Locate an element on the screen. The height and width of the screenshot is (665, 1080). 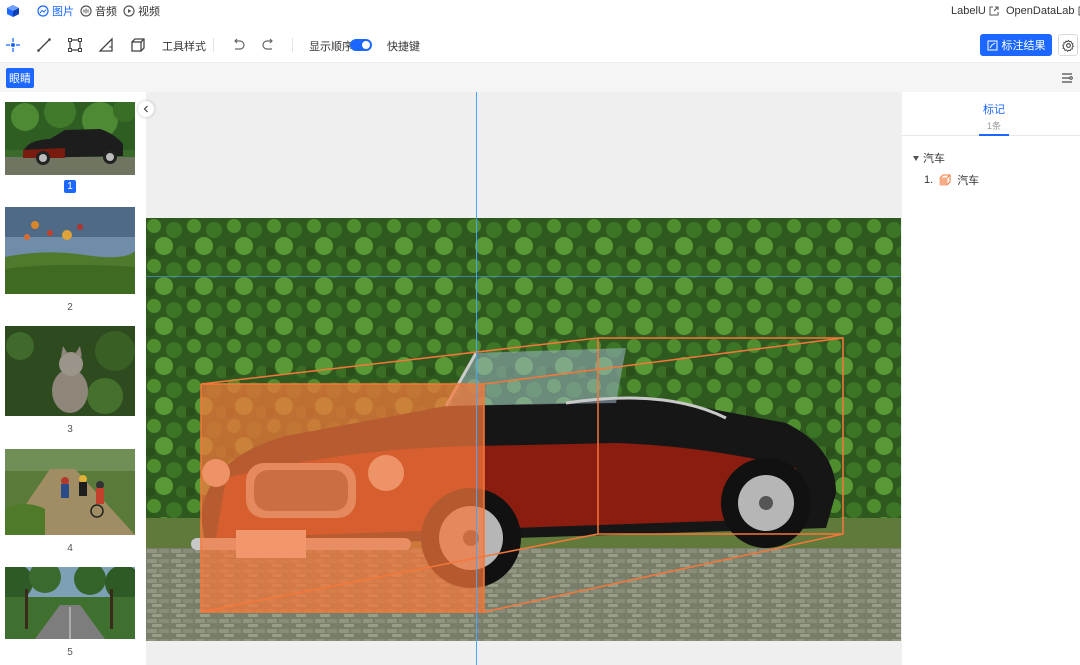
undo-icon is located at coordinates (239, 44).